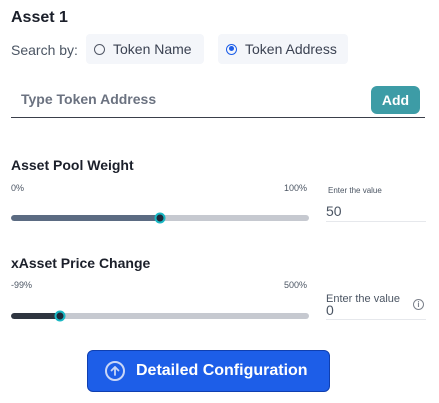  Describe the element at coordinates (231, 49) in the screenshot. I see `radio-selected-icon` at that location.